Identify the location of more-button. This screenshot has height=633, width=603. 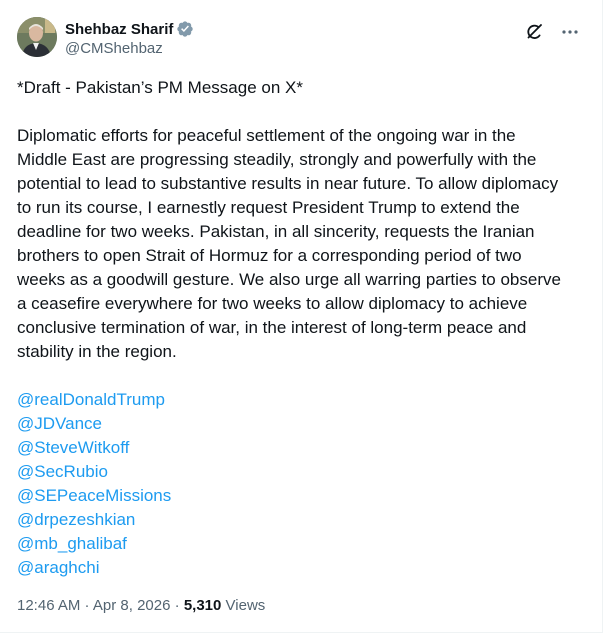
(570, 32).